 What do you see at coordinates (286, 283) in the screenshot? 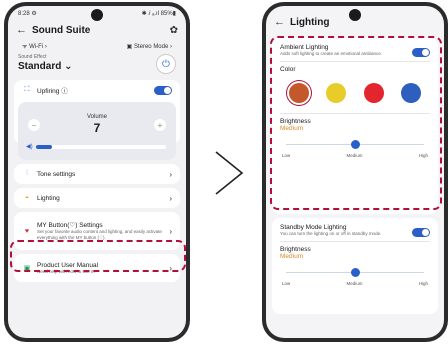
I see `tick-low: Low` at bounding box center [286, 283].